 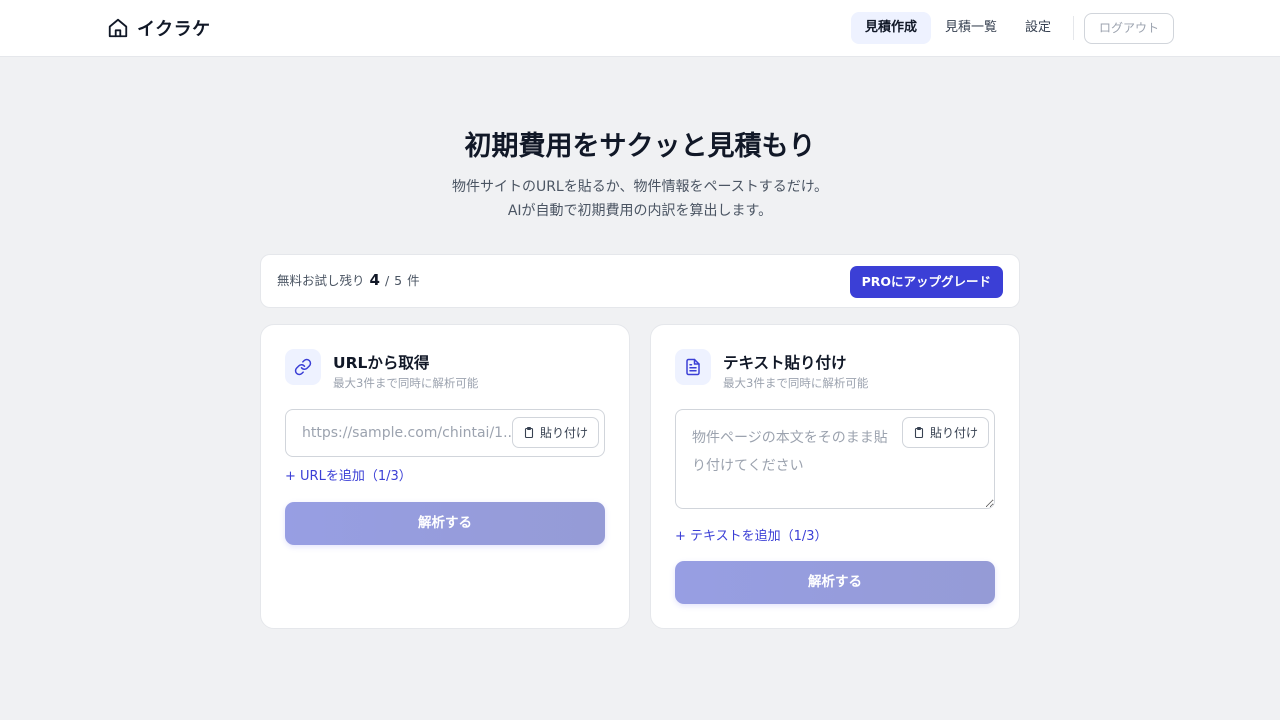 What do you see at coordinates (118, 28) in the screenshot?
I see `home-icon` at bounding box center [118, 28].